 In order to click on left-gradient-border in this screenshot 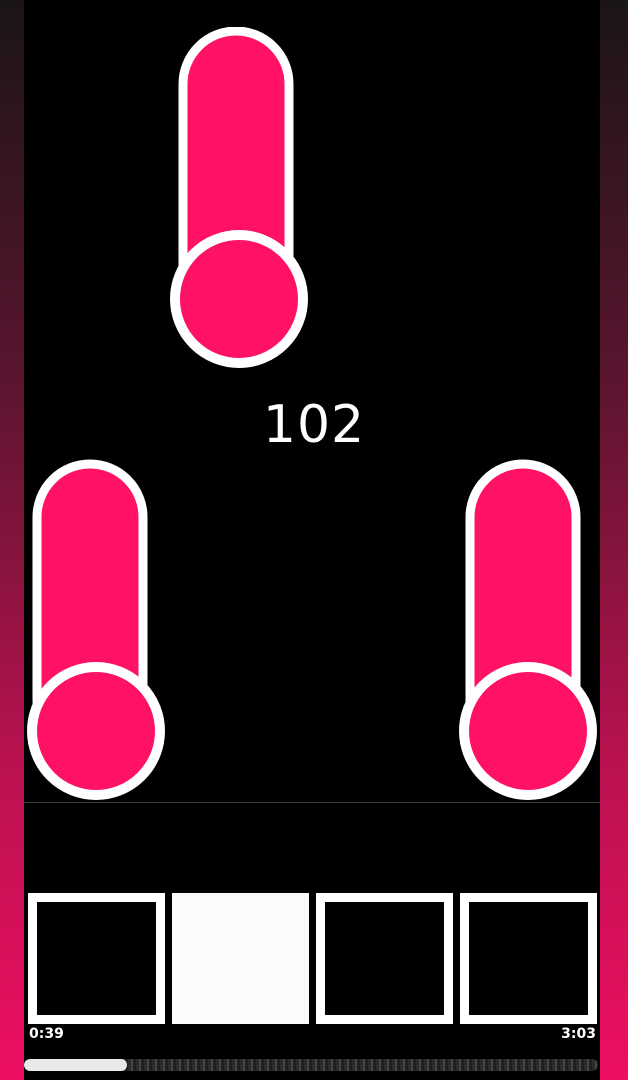, I will do `click(12, 540)`.